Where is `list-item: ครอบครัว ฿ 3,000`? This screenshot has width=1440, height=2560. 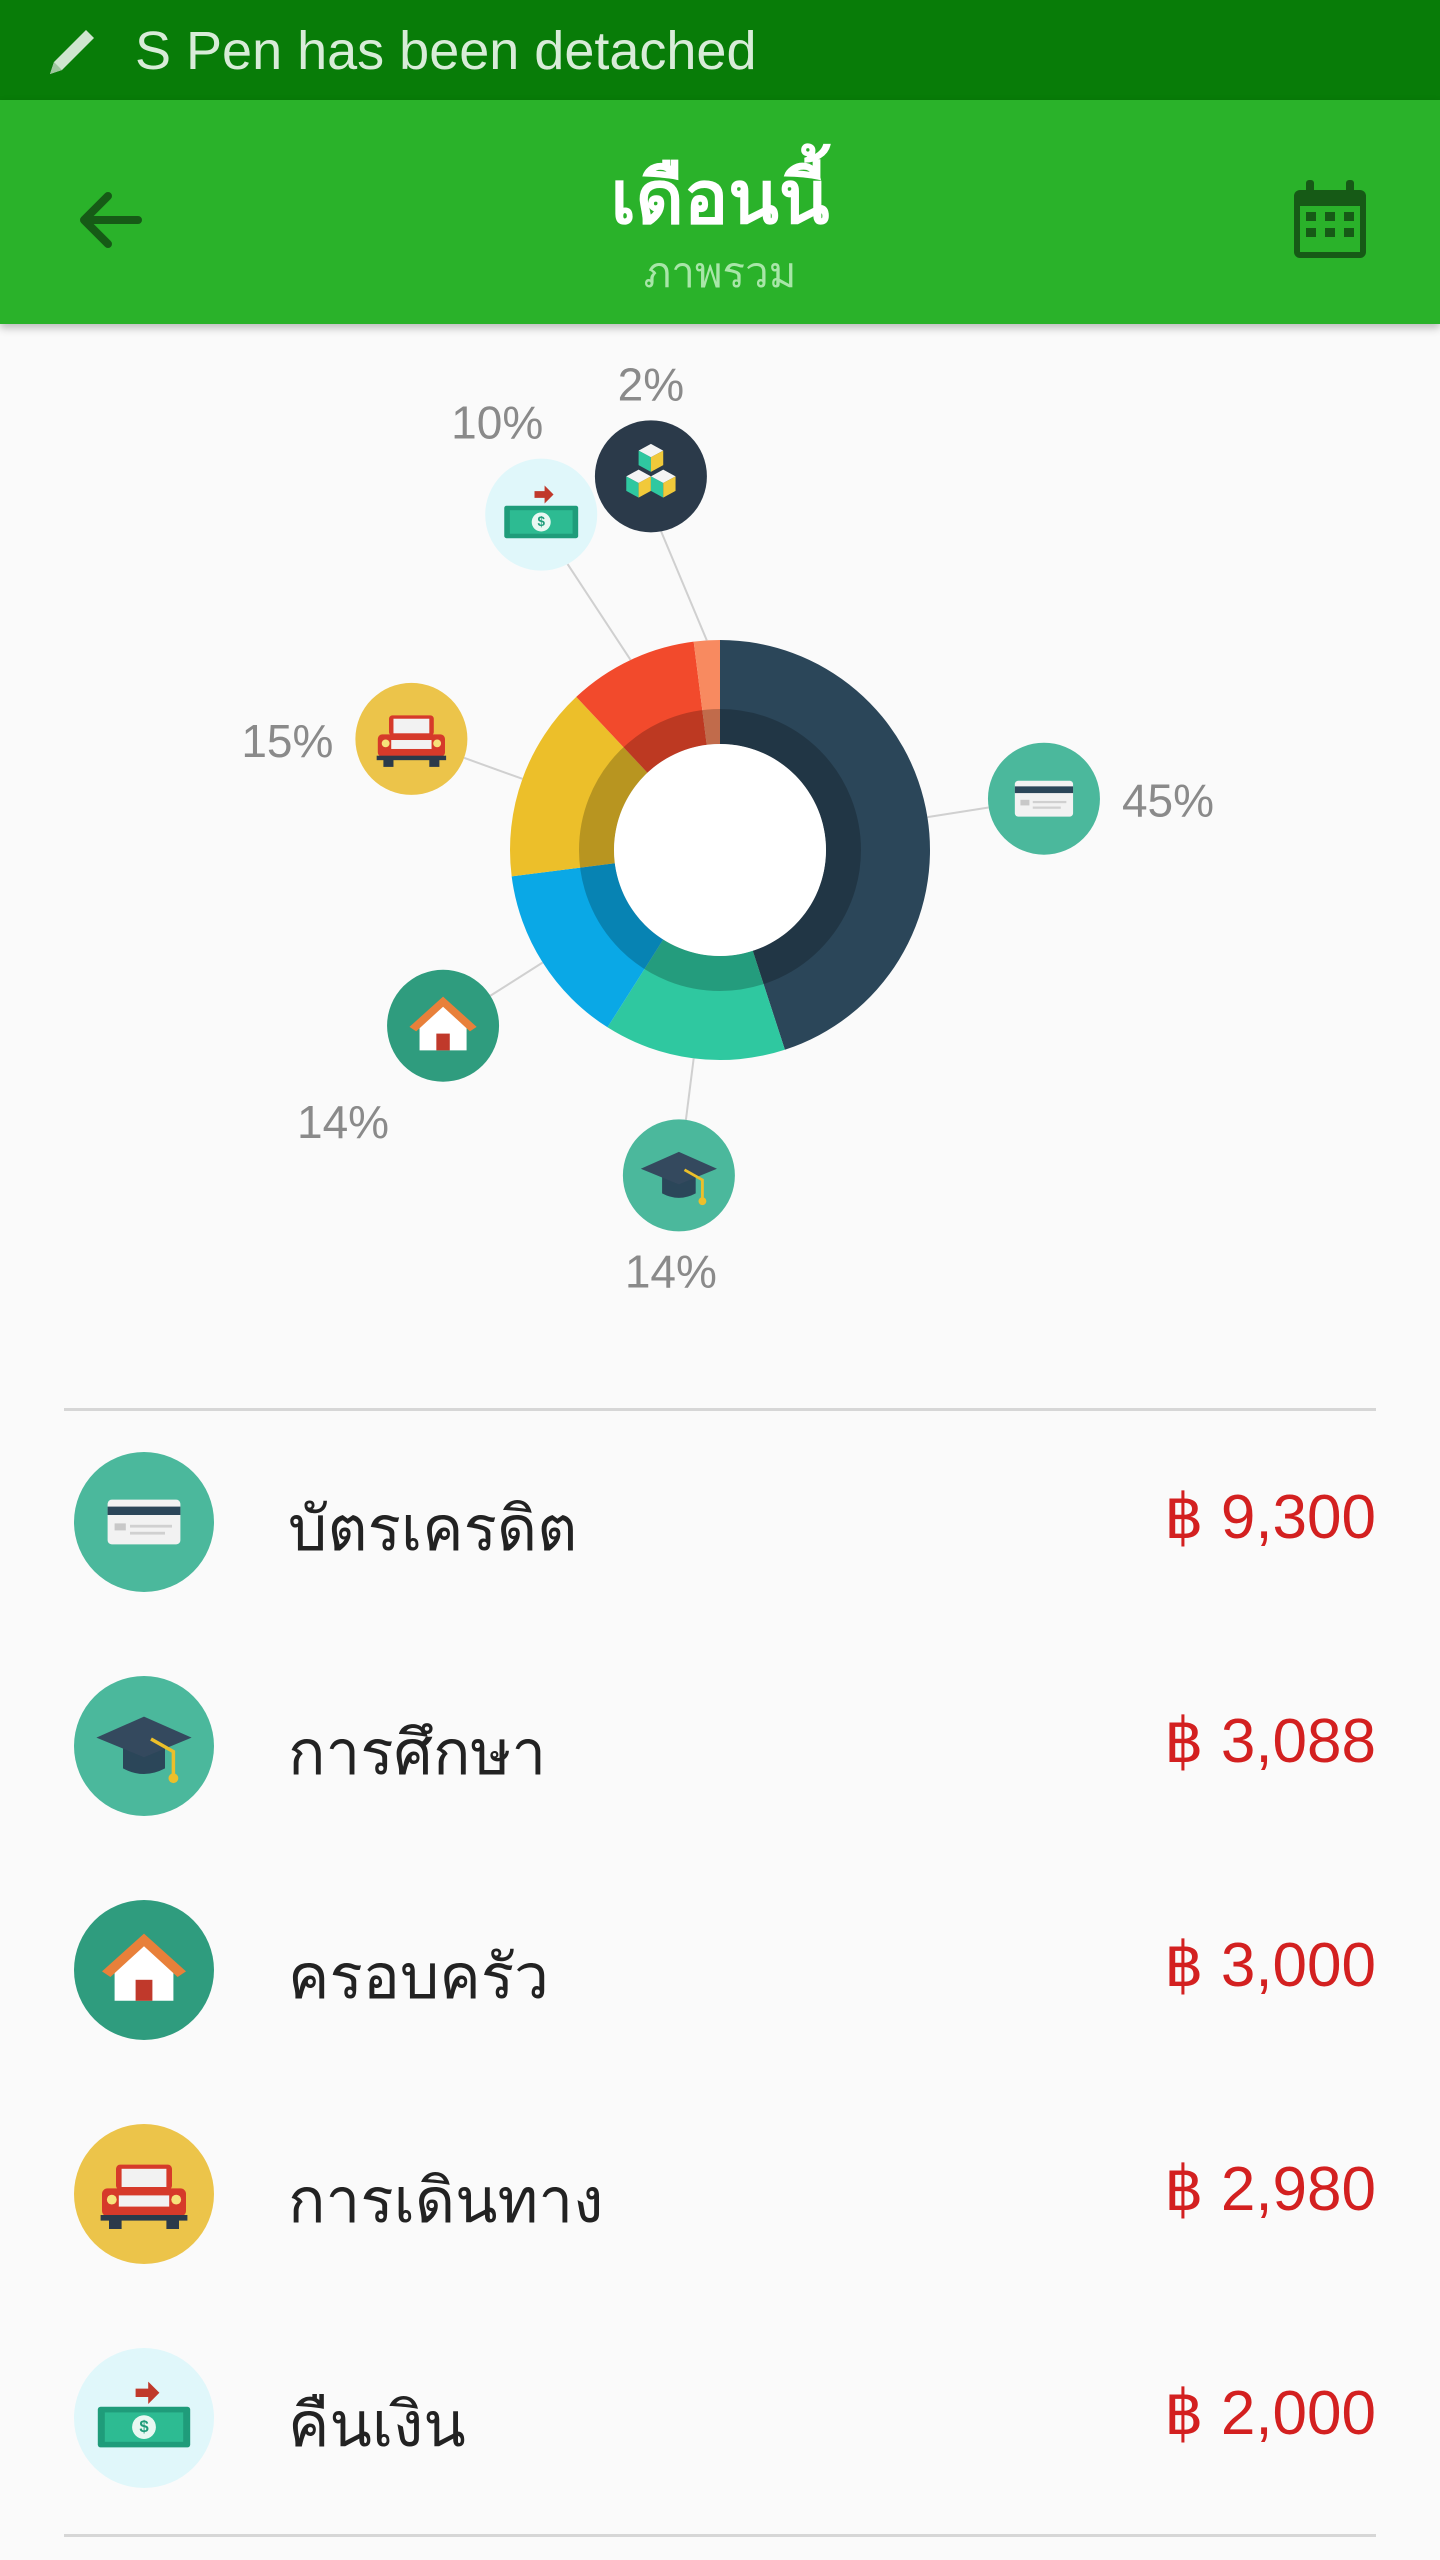
list-item: ครอบครัว ฿ 3,000 is located at coordinates (720, 1970).